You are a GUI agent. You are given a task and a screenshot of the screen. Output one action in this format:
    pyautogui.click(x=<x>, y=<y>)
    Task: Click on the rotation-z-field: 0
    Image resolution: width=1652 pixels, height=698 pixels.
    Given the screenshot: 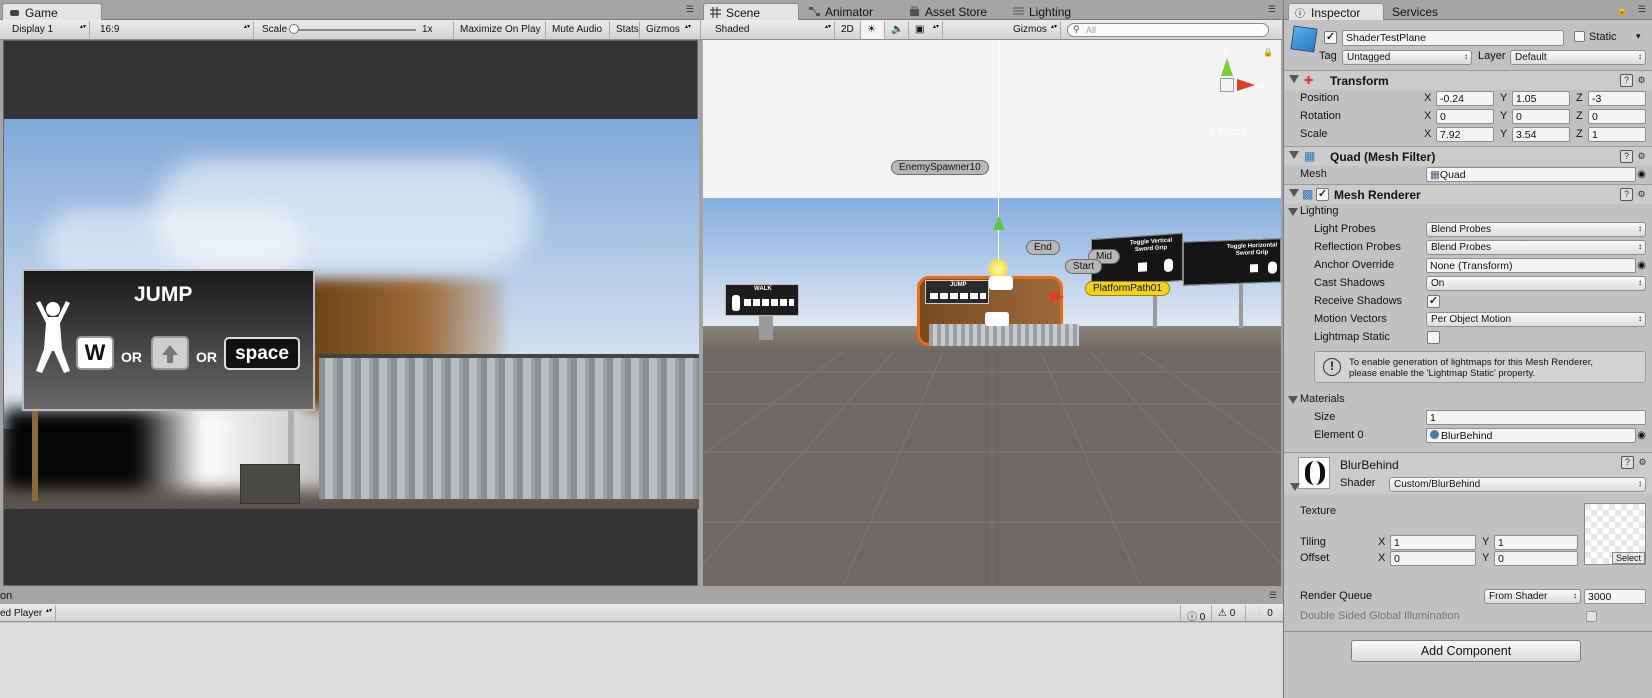 What is the action you would take?
    pyautogui.click(x=1617, y=116)
    